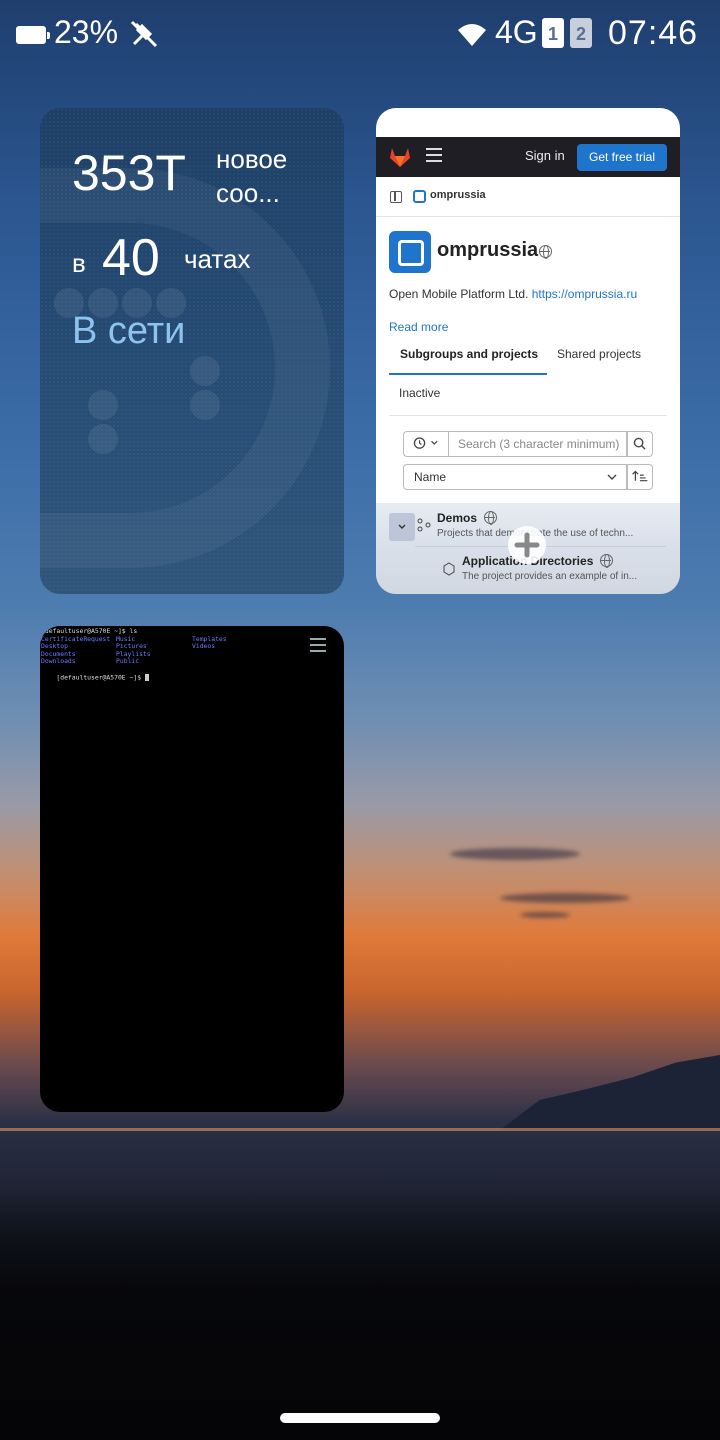  Describe the element at coordinates (488, 250) in the screenshot. I see `group-title: omprussia` at that location.